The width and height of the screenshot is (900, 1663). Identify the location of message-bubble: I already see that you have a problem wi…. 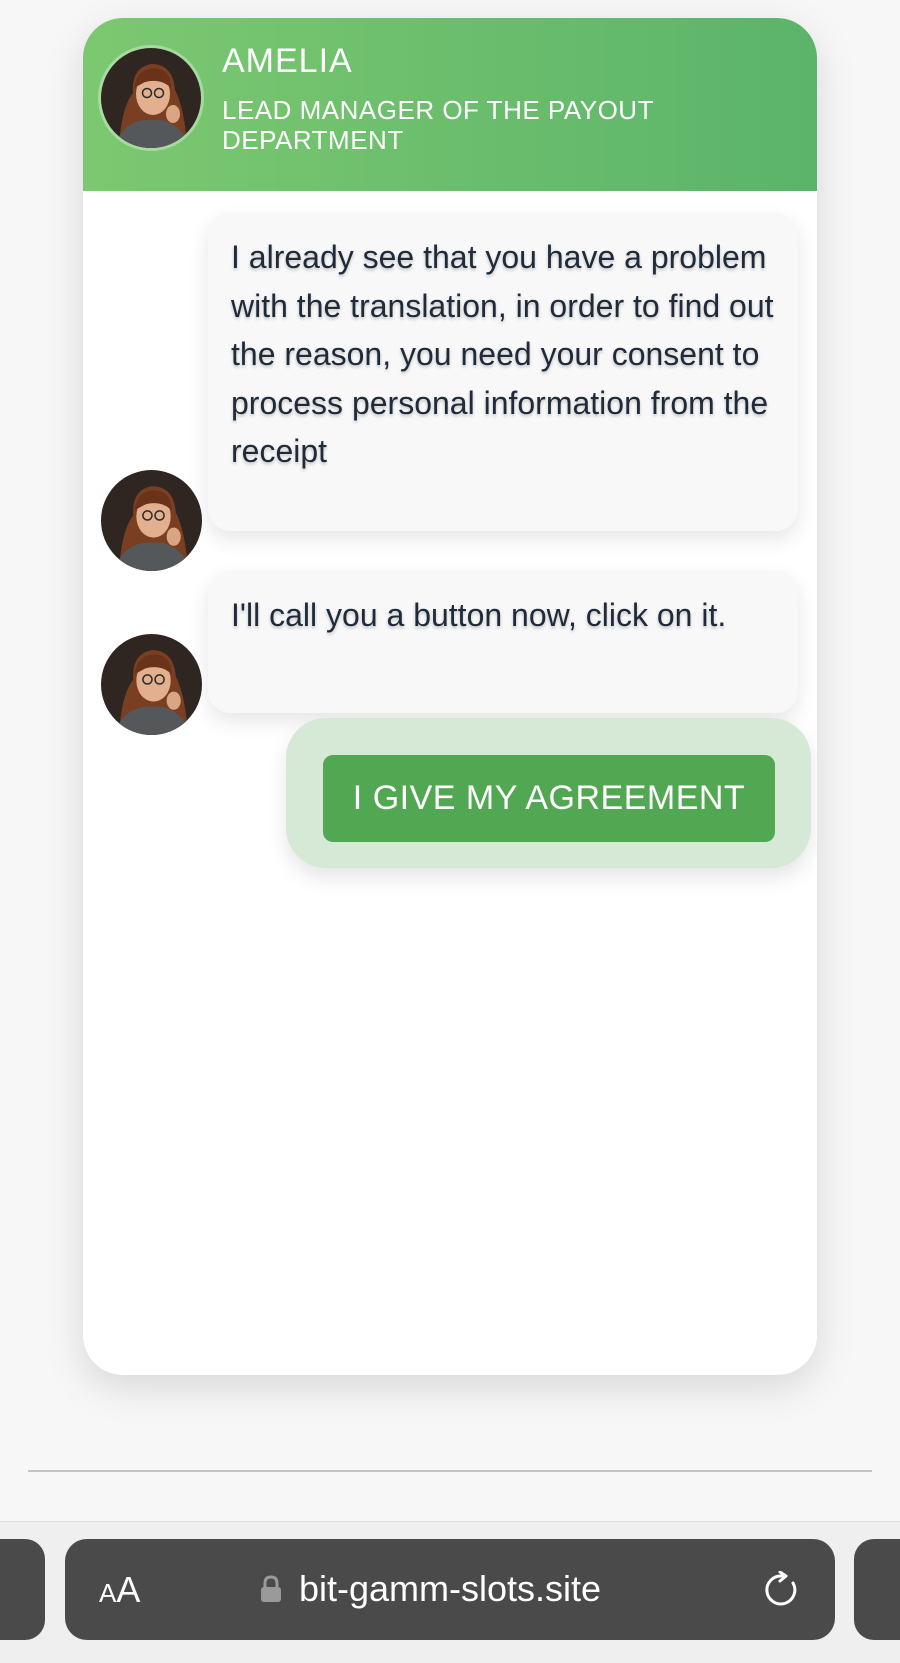
(503, 372).